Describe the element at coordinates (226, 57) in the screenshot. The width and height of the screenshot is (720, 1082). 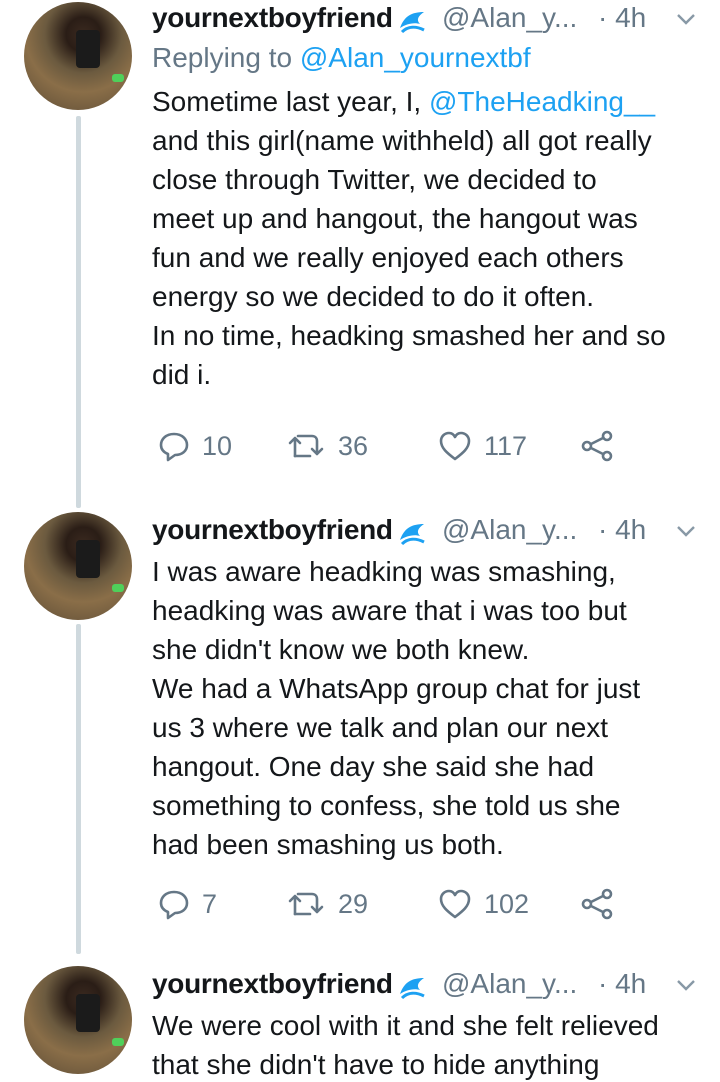
I see `replying-prefix: Replying to` at that location.